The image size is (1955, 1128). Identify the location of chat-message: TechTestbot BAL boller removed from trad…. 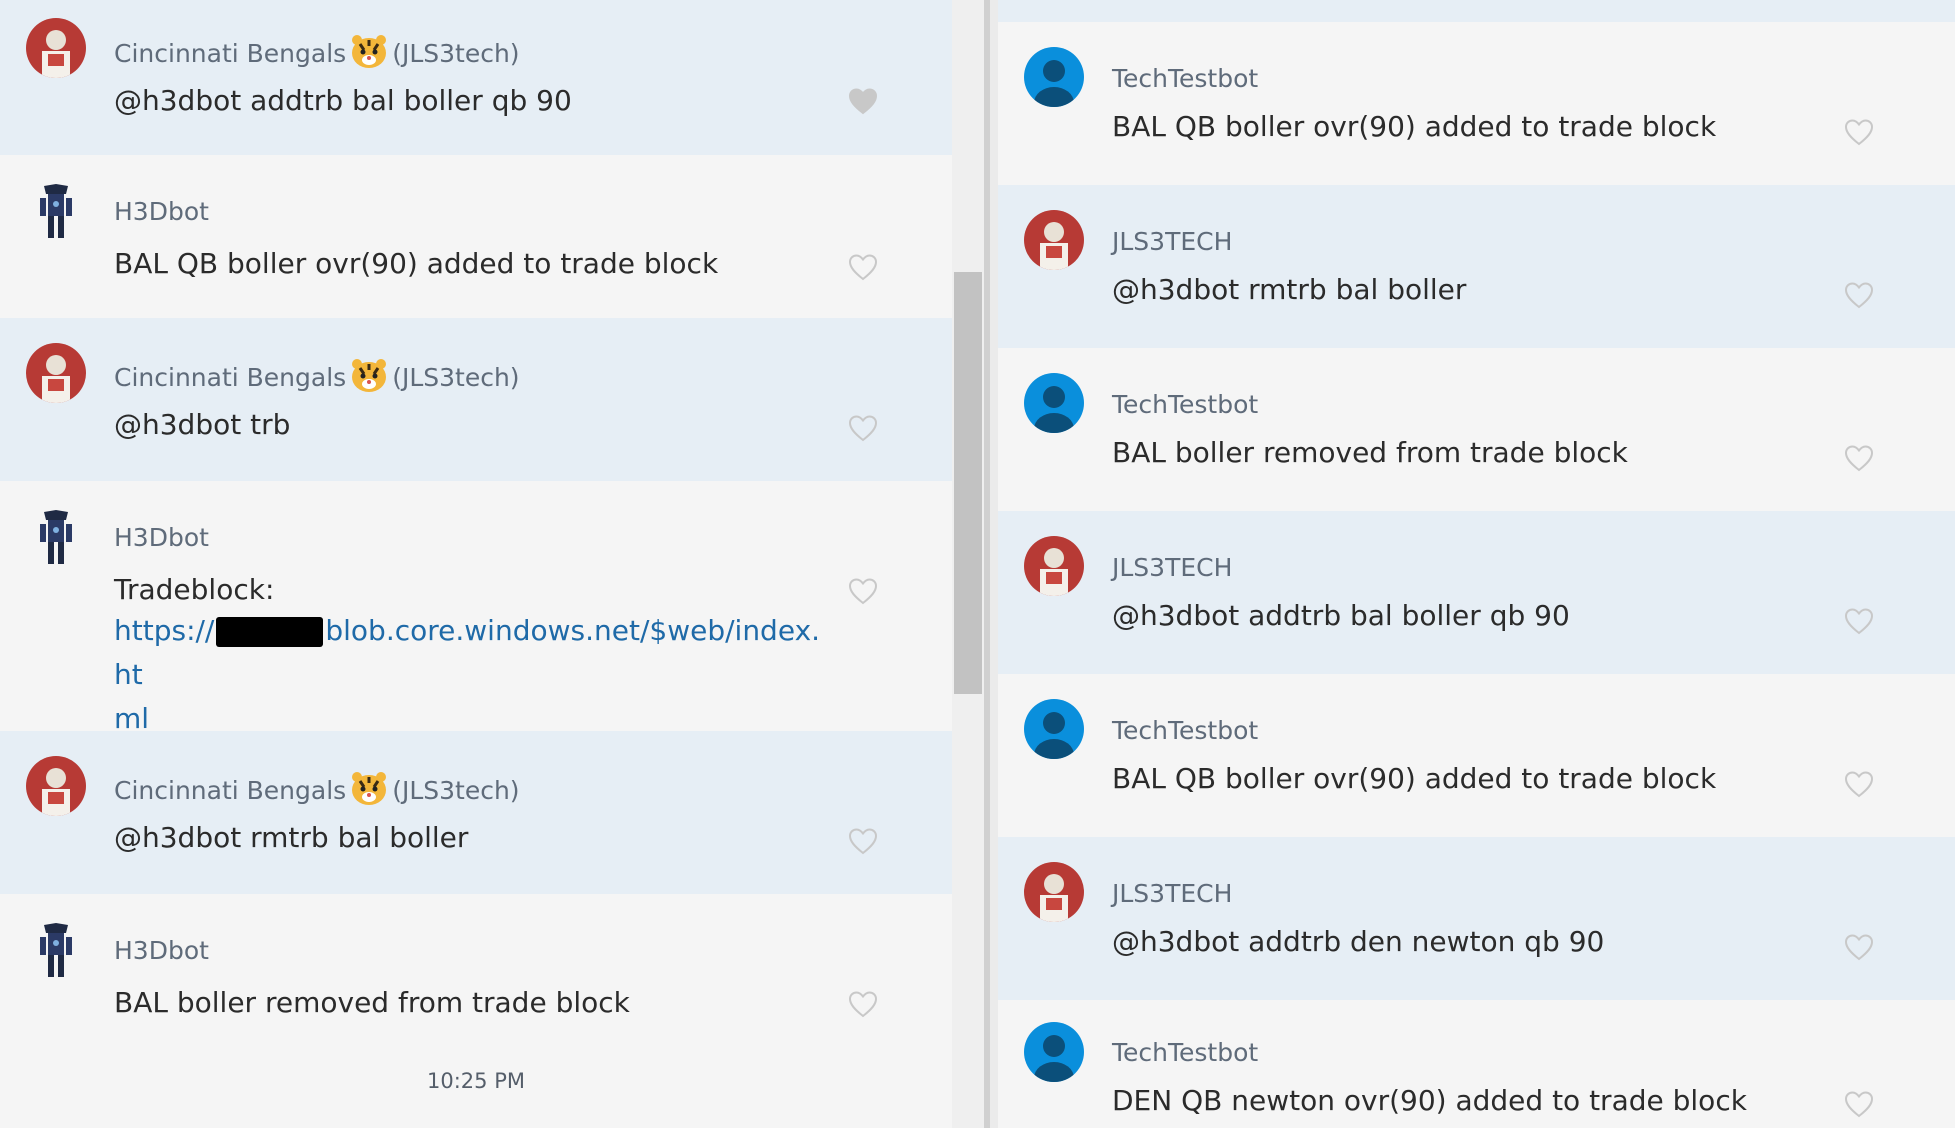
(1476, 429).